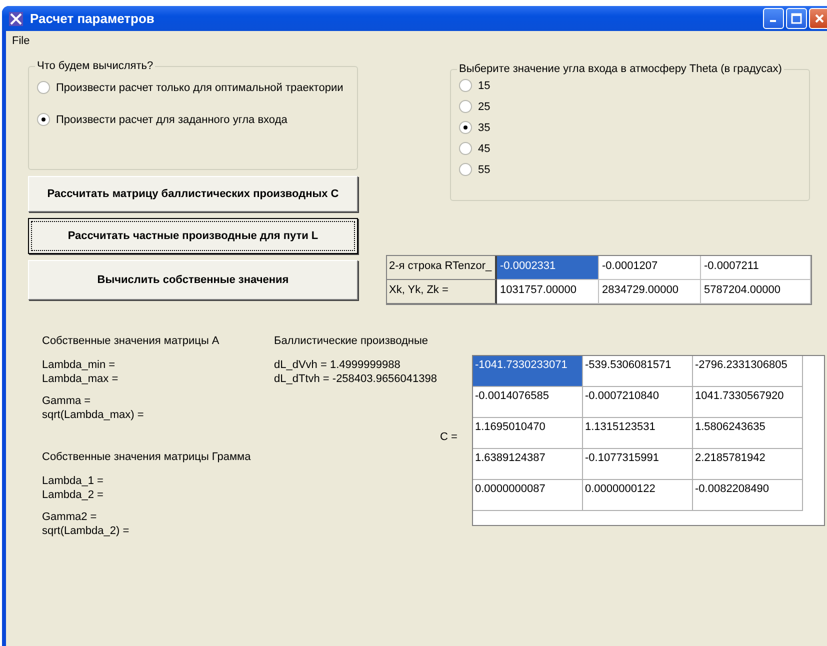  Describe the element at coordinates (638, 433) in the screenshot. I see `table-cell: 1.1315123531` at that location.